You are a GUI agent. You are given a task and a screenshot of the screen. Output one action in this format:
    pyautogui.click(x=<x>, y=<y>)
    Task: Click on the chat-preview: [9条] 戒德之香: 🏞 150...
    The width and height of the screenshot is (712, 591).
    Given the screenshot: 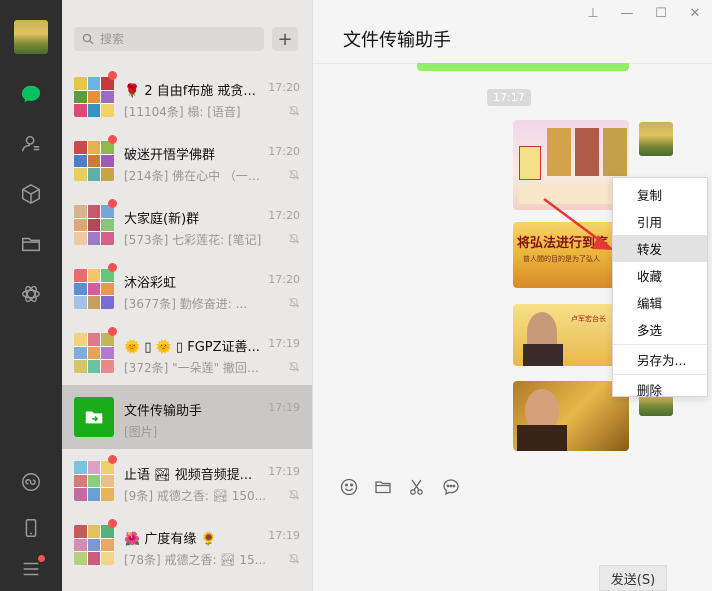 What is the action you would take?
    pyautogui.click(x=195, y=496)
    